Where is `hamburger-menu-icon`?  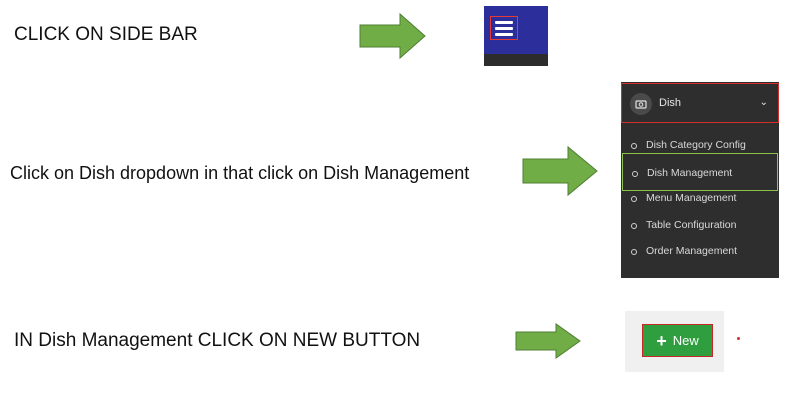
hamburger-menu-icon is located at coordinates (504, 22).